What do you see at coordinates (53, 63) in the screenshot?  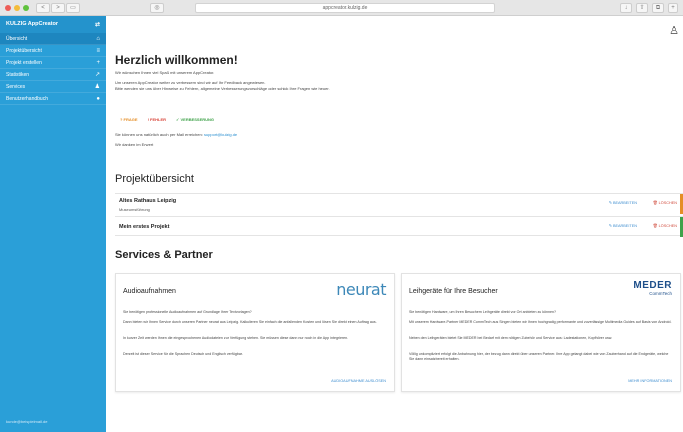 I see `sidebar-item-create-project: Projekt erstellen +` at bounding box center [53, 63].